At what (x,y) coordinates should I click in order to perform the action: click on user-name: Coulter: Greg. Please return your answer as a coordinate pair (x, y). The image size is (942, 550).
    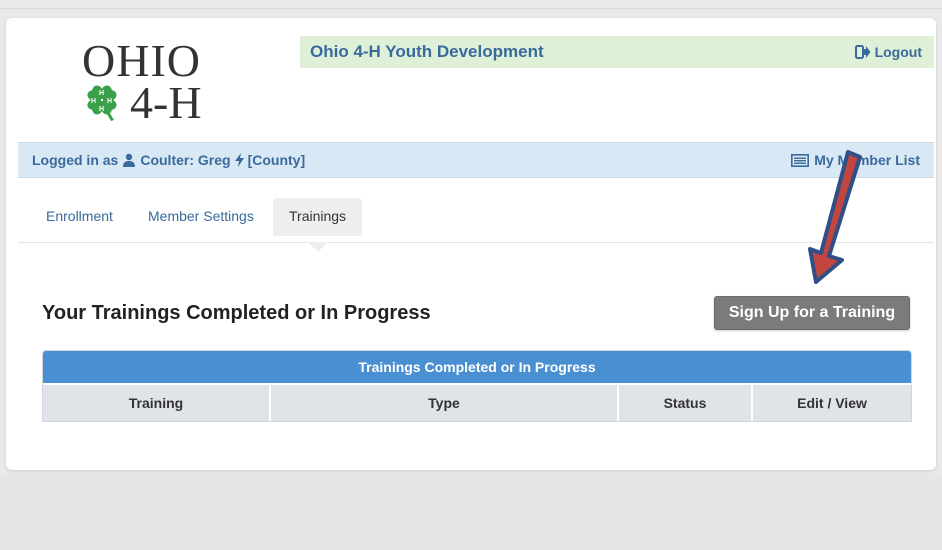
    Looking at the image, I should click on (185, 160).